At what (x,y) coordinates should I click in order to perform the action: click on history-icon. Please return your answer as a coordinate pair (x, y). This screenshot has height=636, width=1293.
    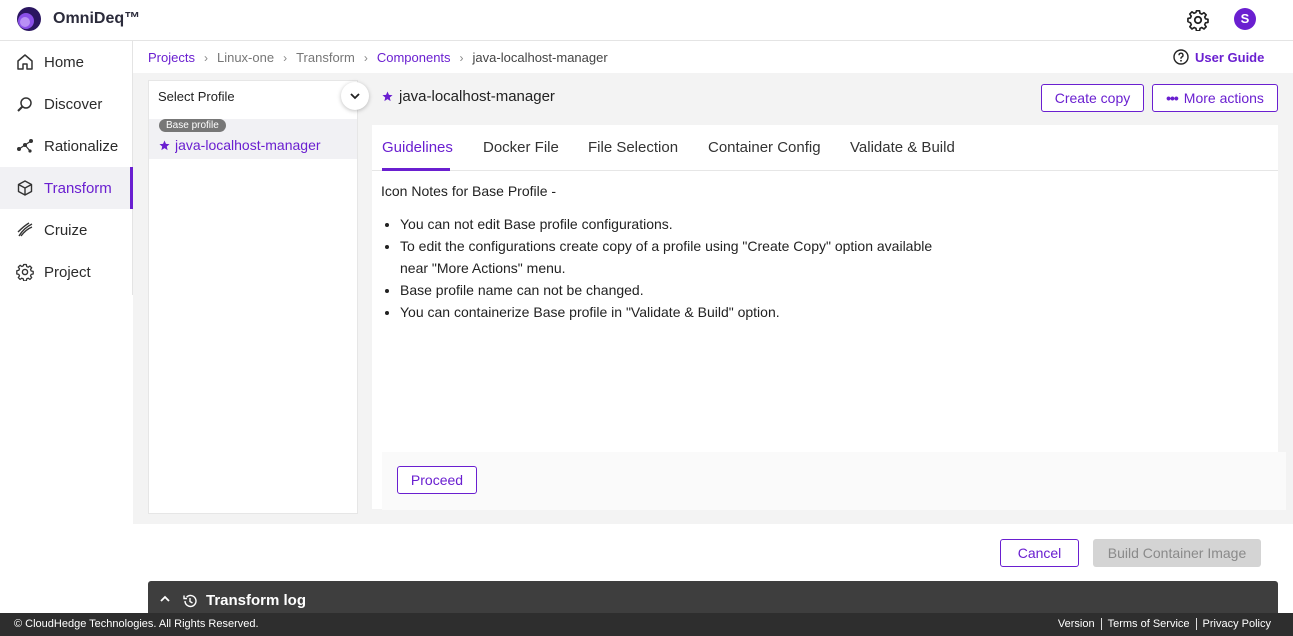
    Looking at the image, I should click on (190, 601).